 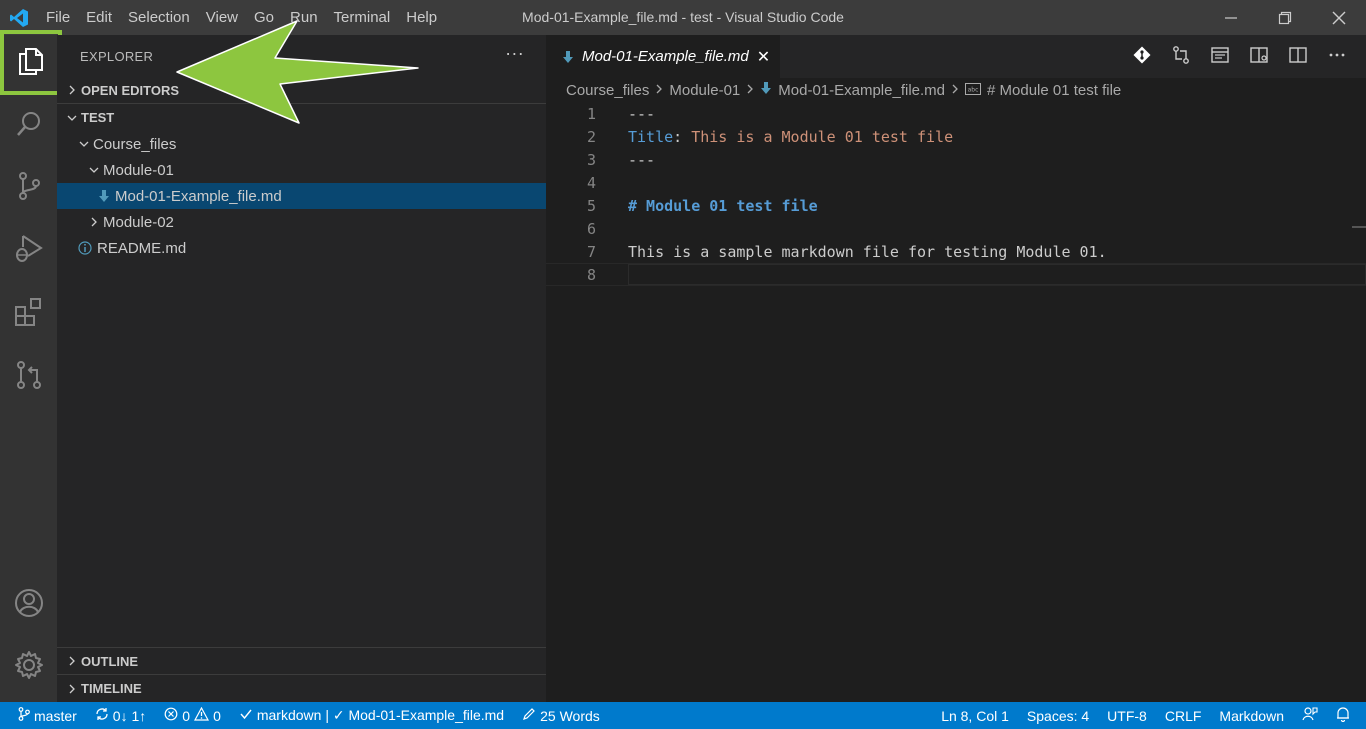 I want to click on breadcrumb-item-course-files: Course_files, so click(x=607, y=90).